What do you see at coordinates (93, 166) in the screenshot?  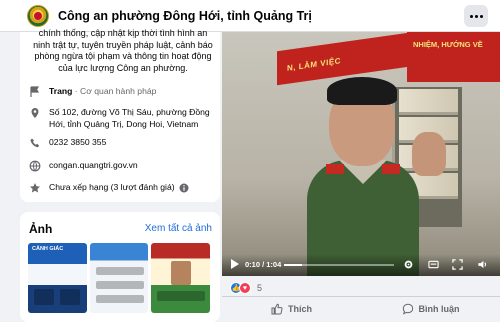 I see `website-link: congan.quangtri.gov.vn` at bounding box center [93, 166].